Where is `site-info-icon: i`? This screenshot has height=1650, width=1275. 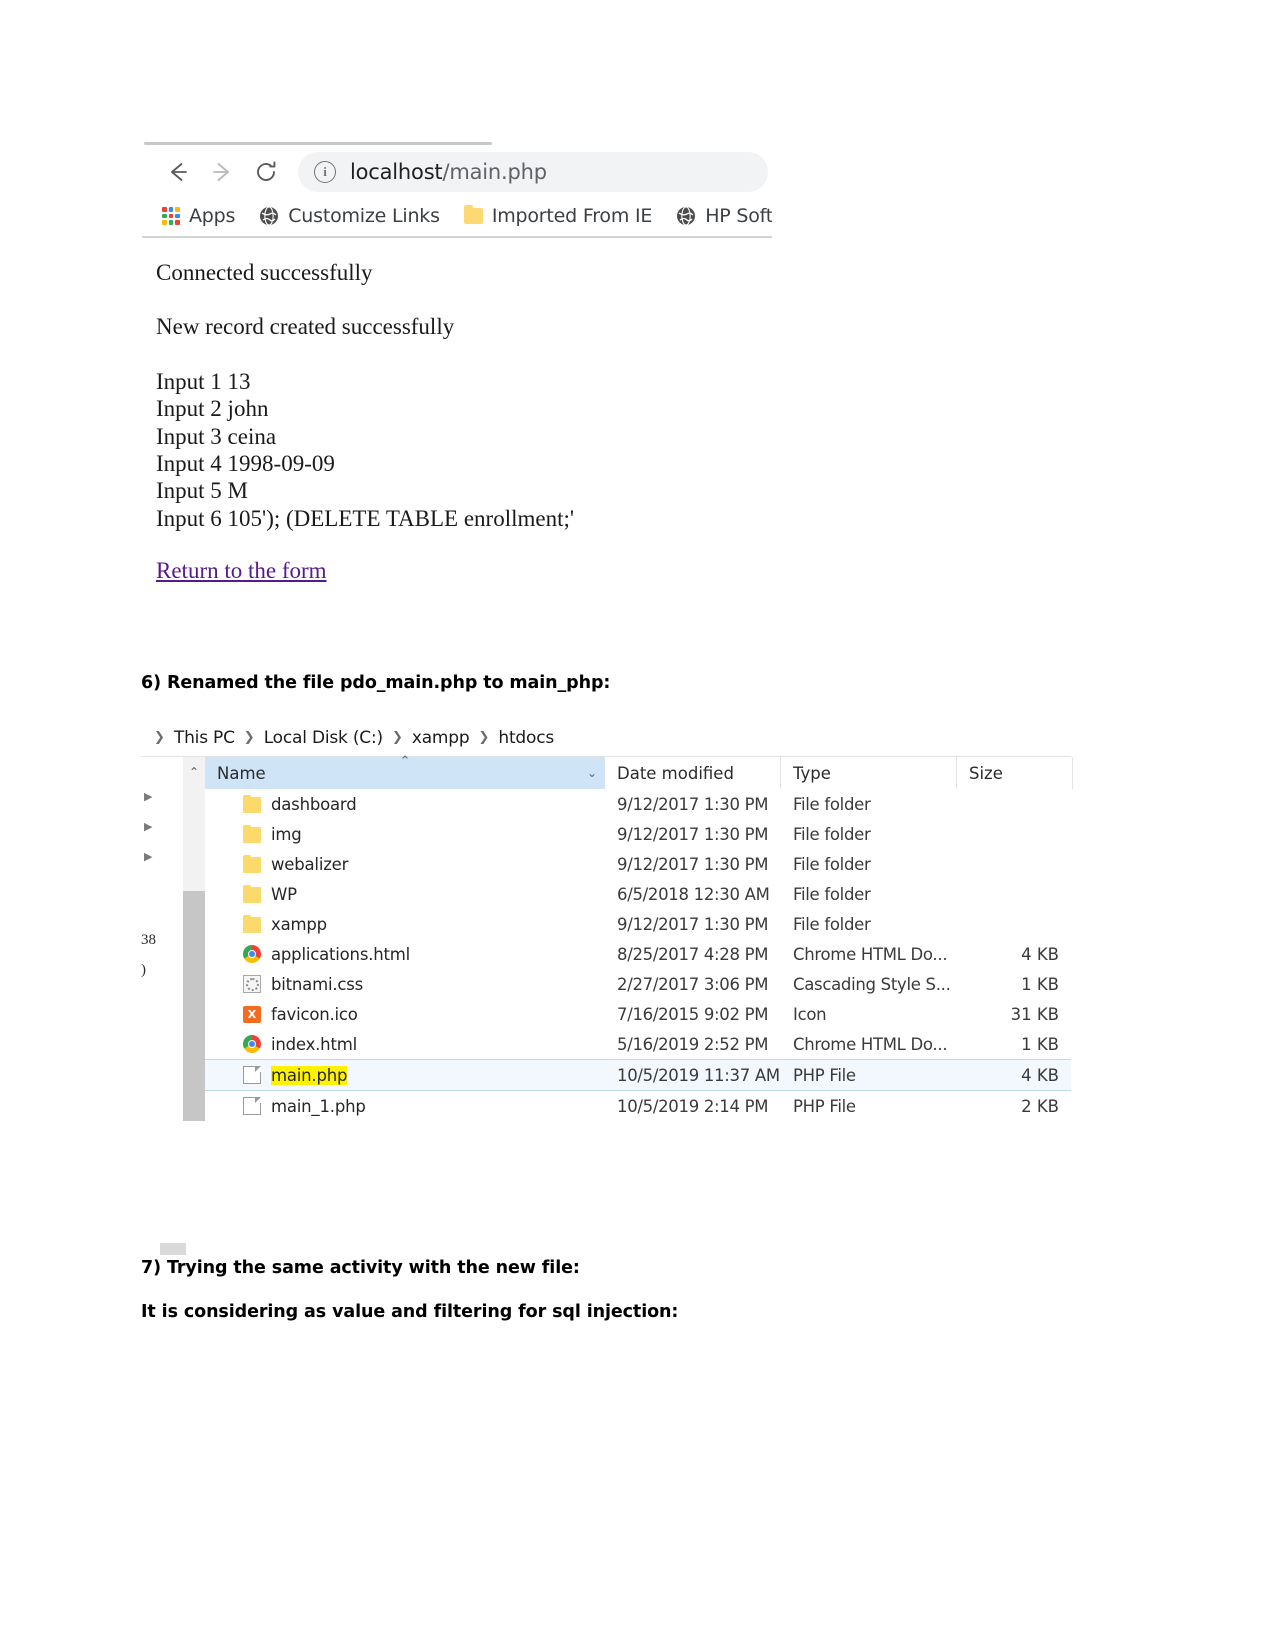 site-info-icon: i is located at coordinates (325, 171).